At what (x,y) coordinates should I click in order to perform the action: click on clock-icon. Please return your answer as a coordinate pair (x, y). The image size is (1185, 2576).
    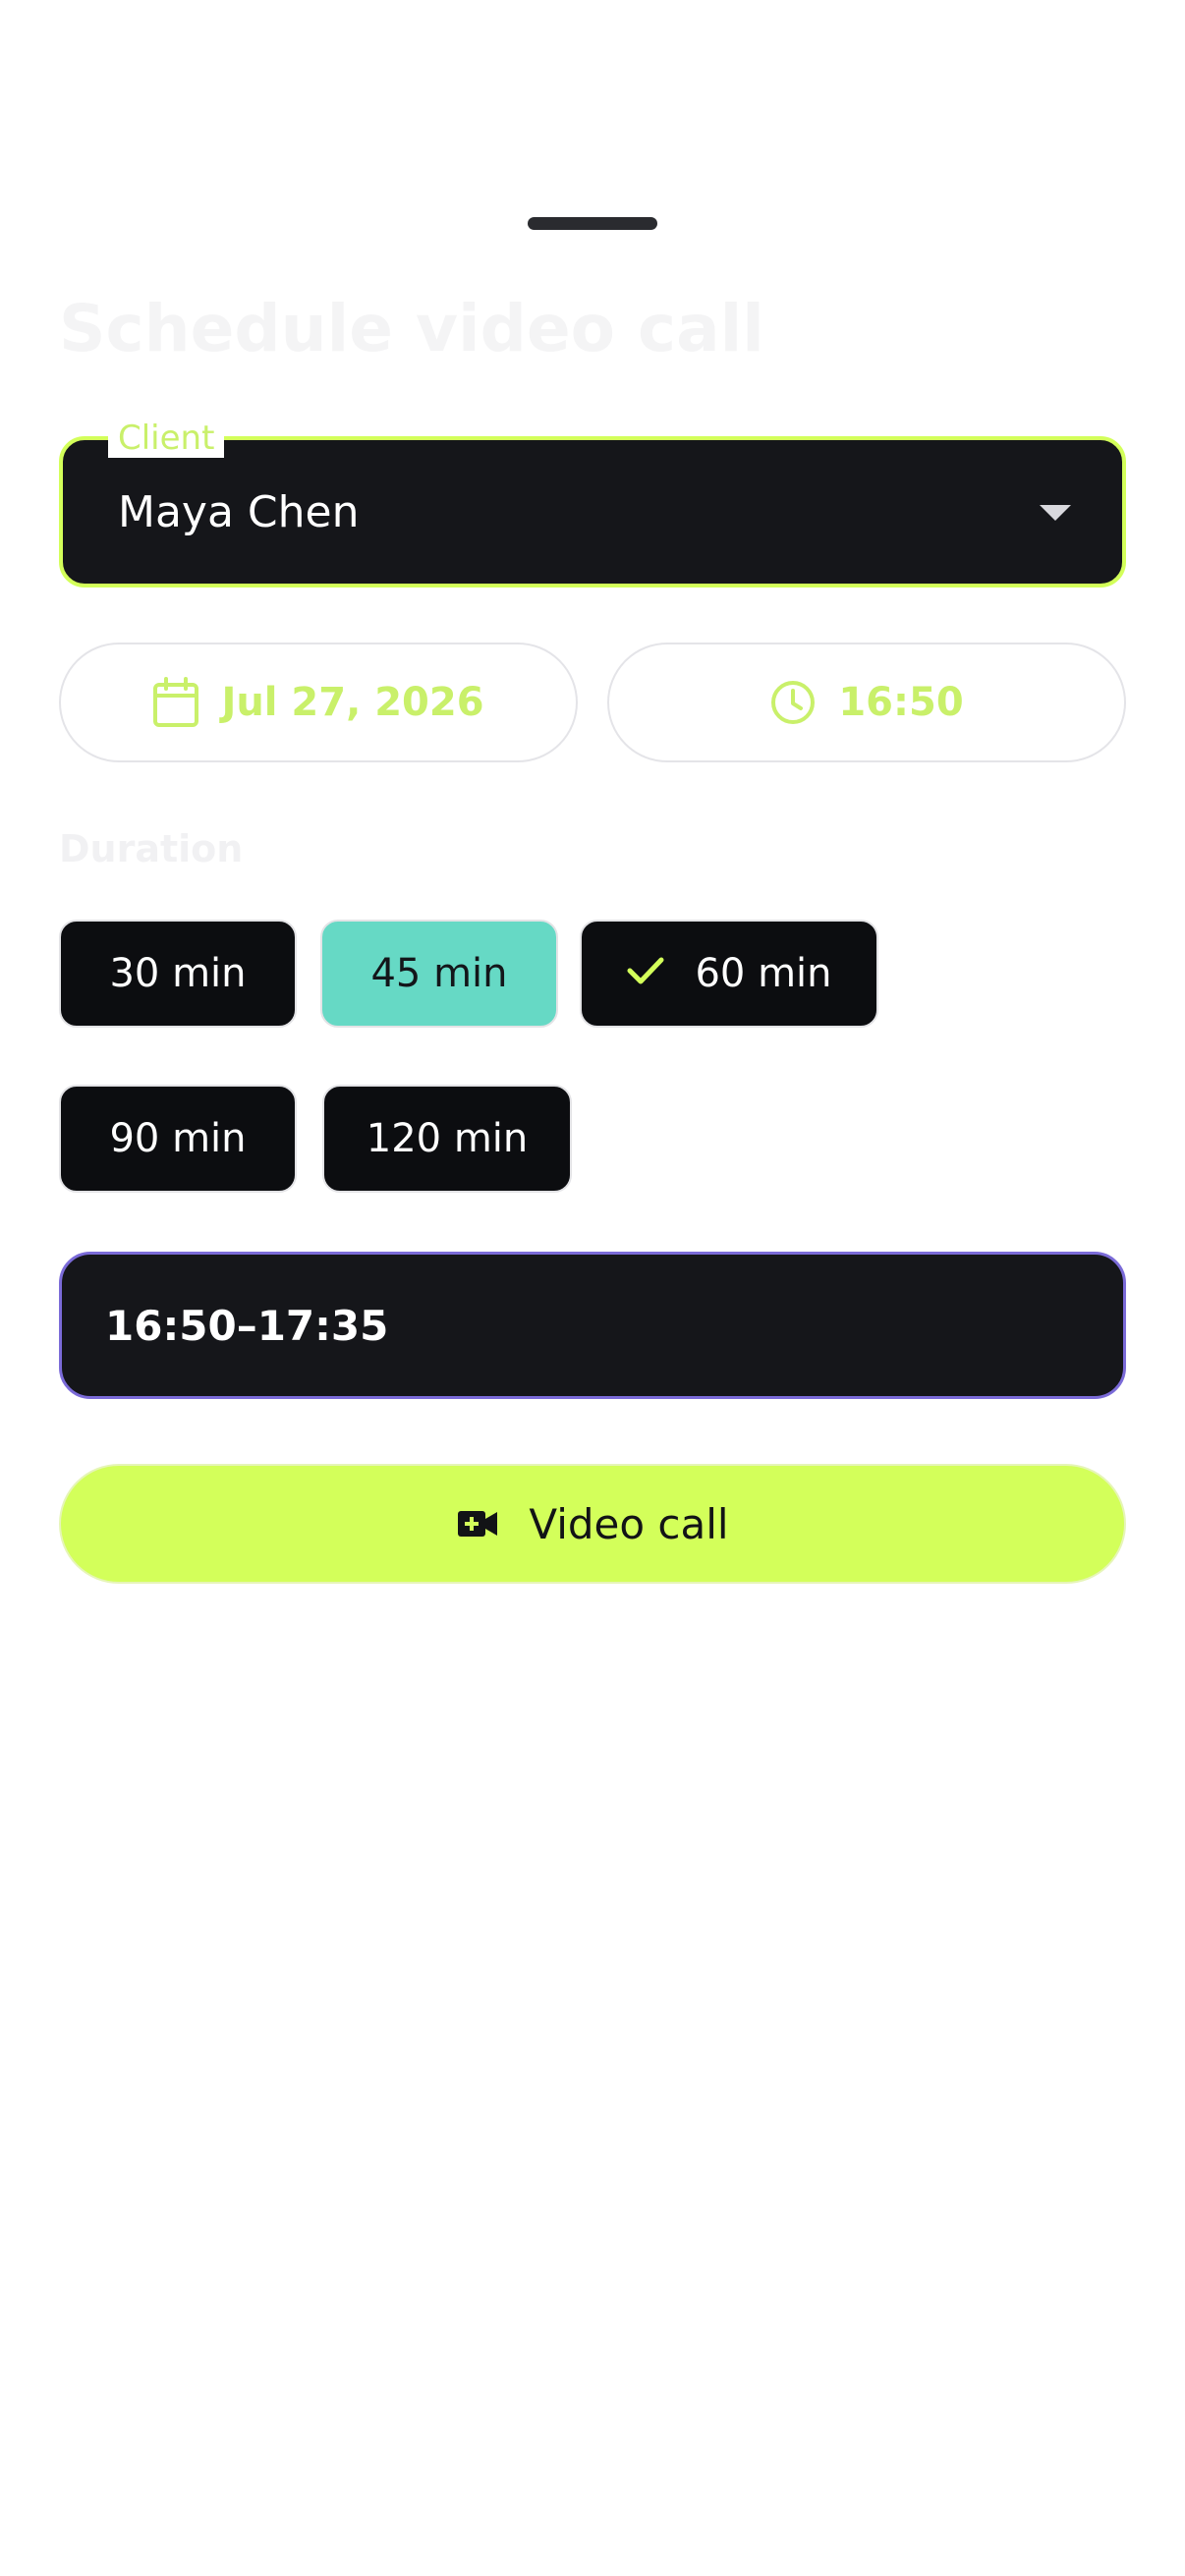
    Looking at the image, I should click on (793, 702).